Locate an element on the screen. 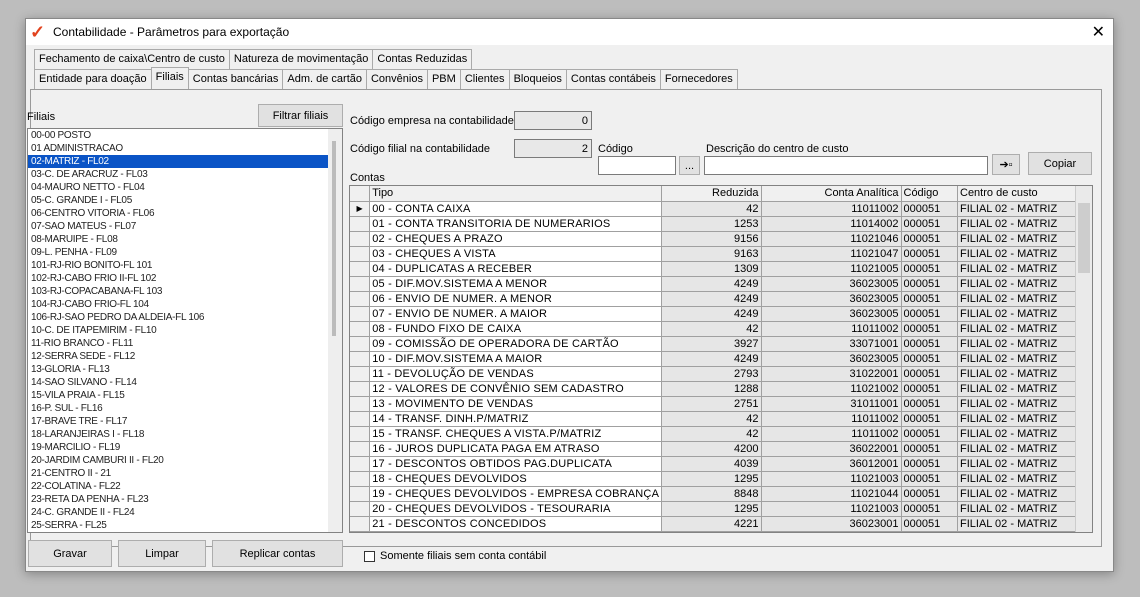  filial-list-item: 106-RJ-SAO PEDRO DA ALDEIA-FL 106 is located at coordinates (185, 317).